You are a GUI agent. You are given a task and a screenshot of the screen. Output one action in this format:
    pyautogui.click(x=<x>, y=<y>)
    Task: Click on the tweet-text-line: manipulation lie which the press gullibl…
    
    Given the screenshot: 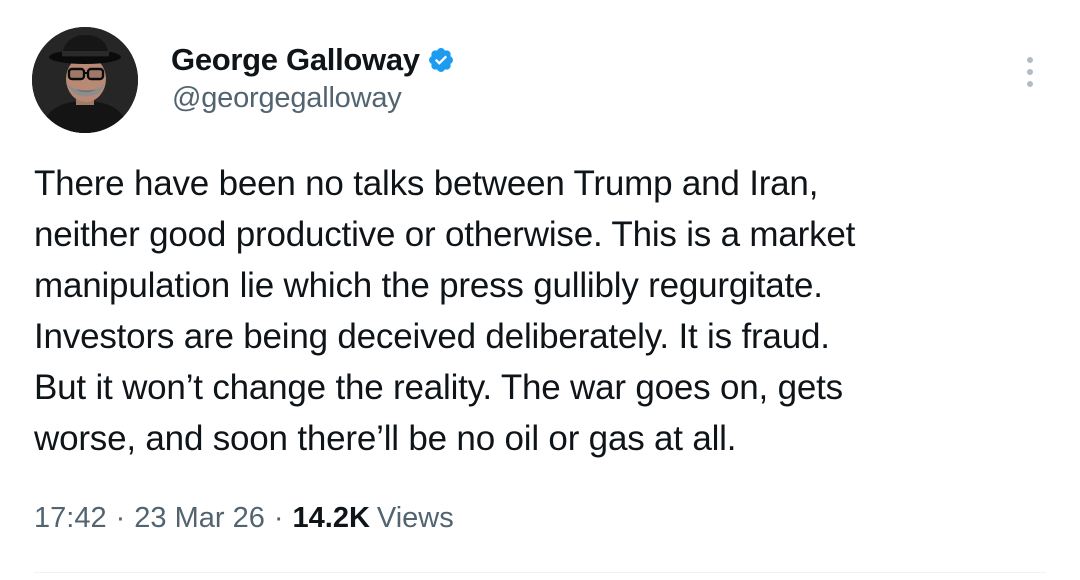 What is the action you would take?
    pyautogui.click(x=428, y=285)
    